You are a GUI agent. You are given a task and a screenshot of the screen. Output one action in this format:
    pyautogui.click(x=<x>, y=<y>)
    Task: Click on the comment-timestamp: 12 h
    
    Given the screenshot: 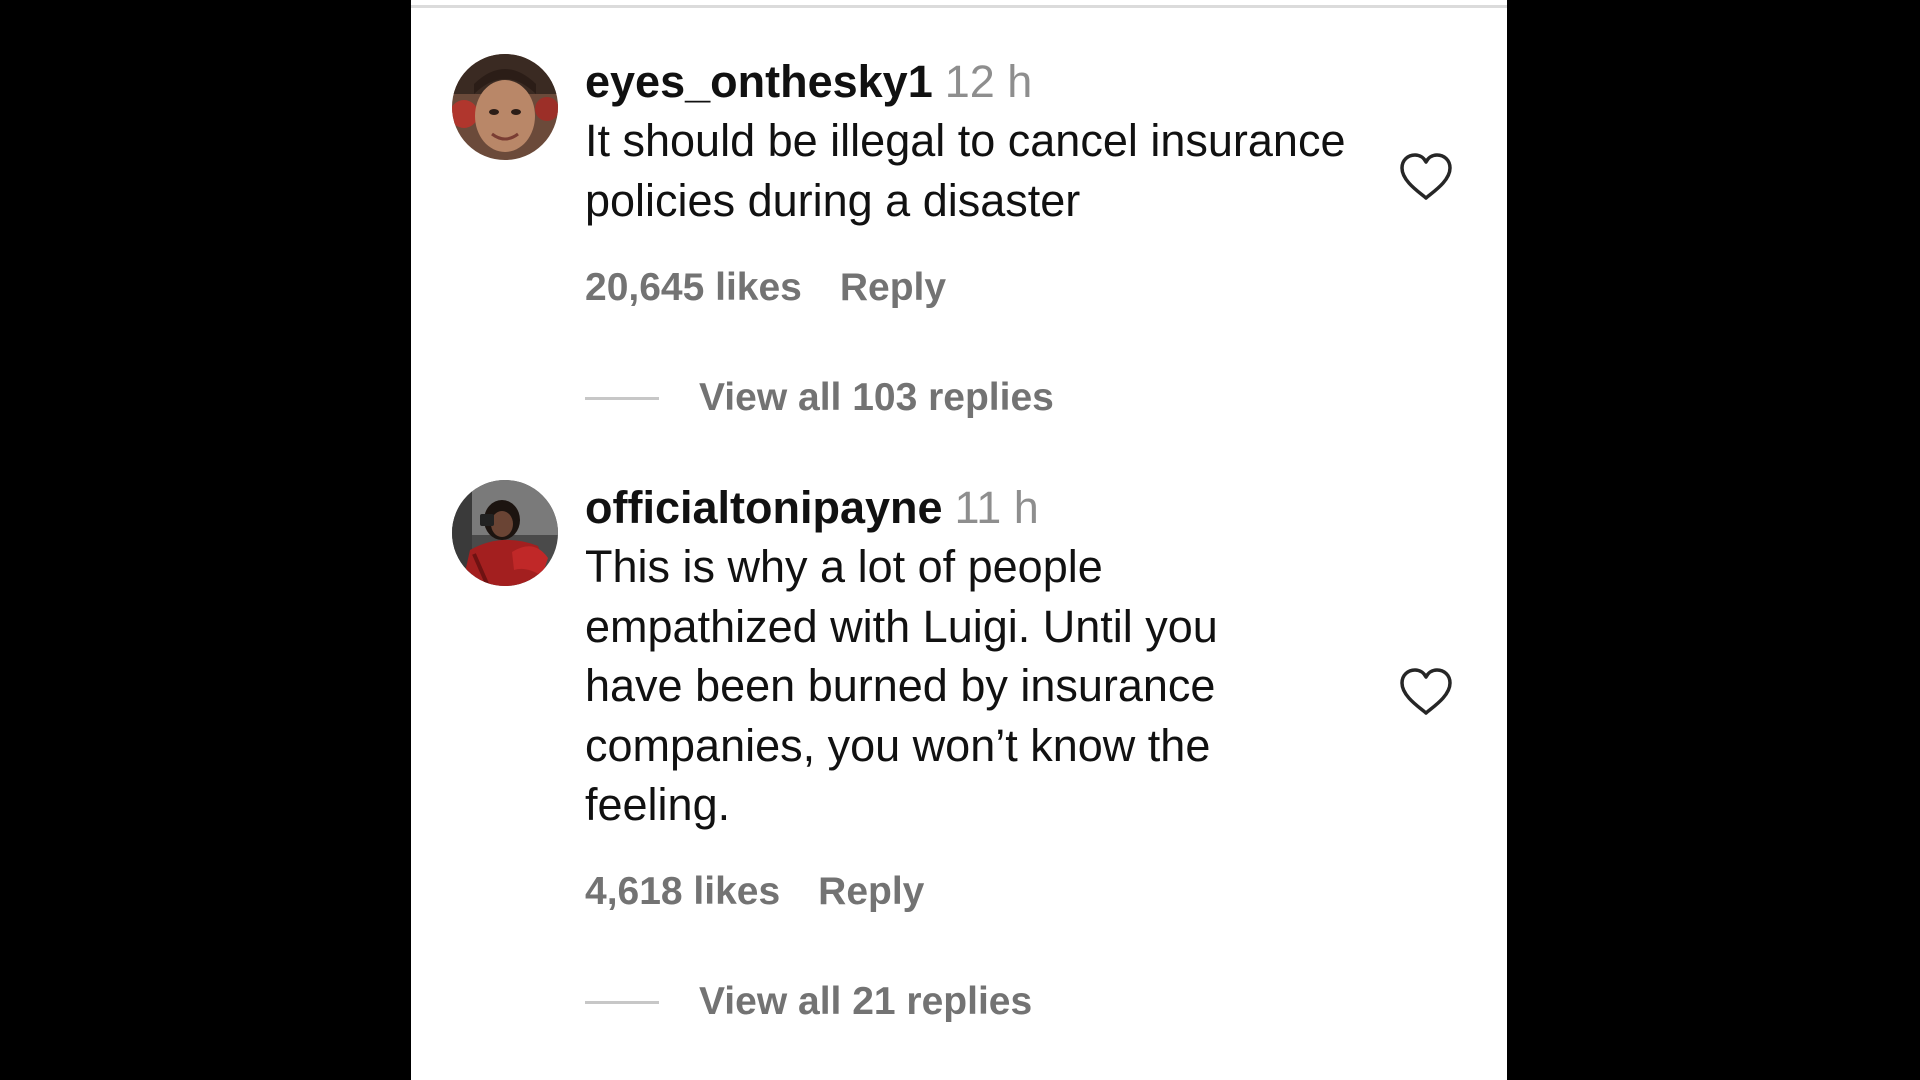 What is the action you would take?
    pyautogui.click(x=988, y=81)
    